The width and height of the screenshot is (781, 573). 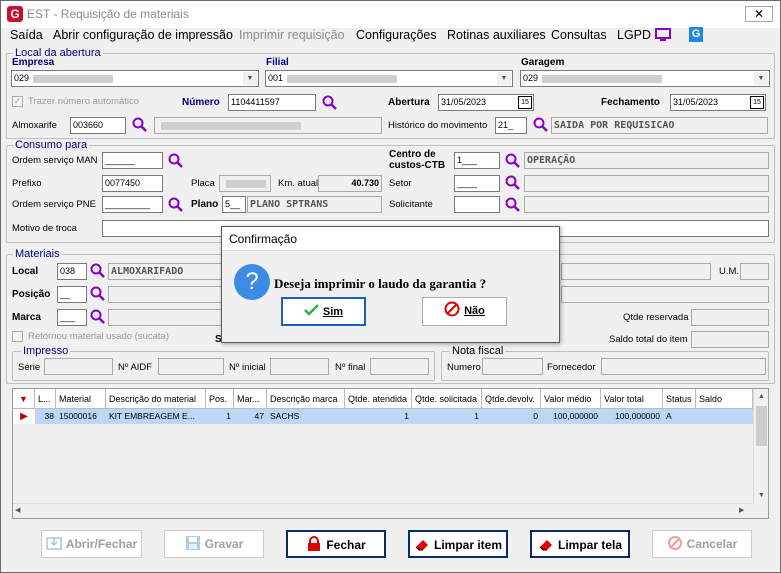 What do you see at coordinates (166, 271) in the screenshot?
I see `local-desc-field: ALMOXARIFADO` at bounding box center [166, 271].